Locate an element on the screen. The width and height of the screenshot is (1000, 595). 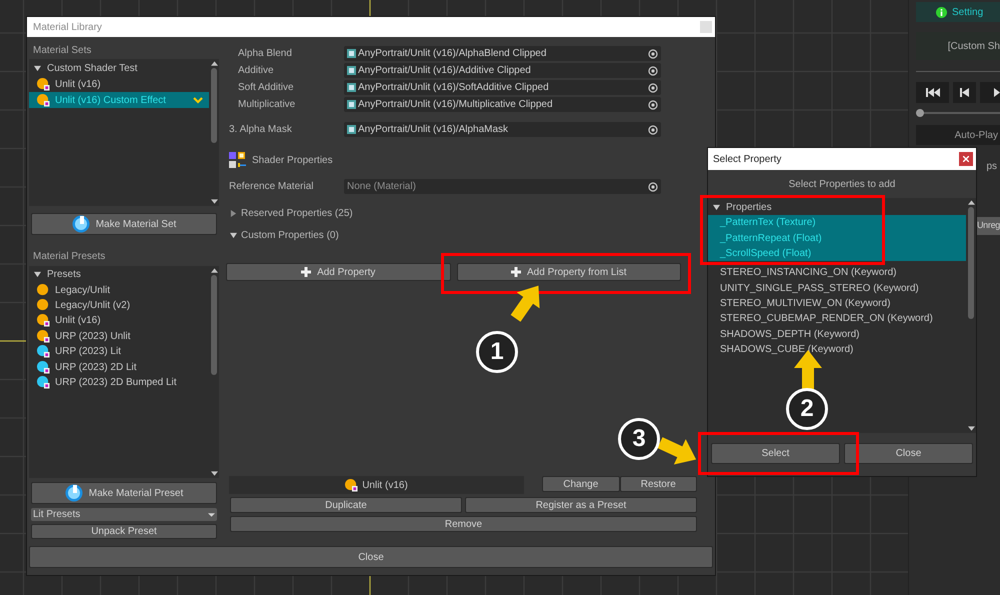
current-material-field: Unlit (v16) is located at coordinates (376, 485).